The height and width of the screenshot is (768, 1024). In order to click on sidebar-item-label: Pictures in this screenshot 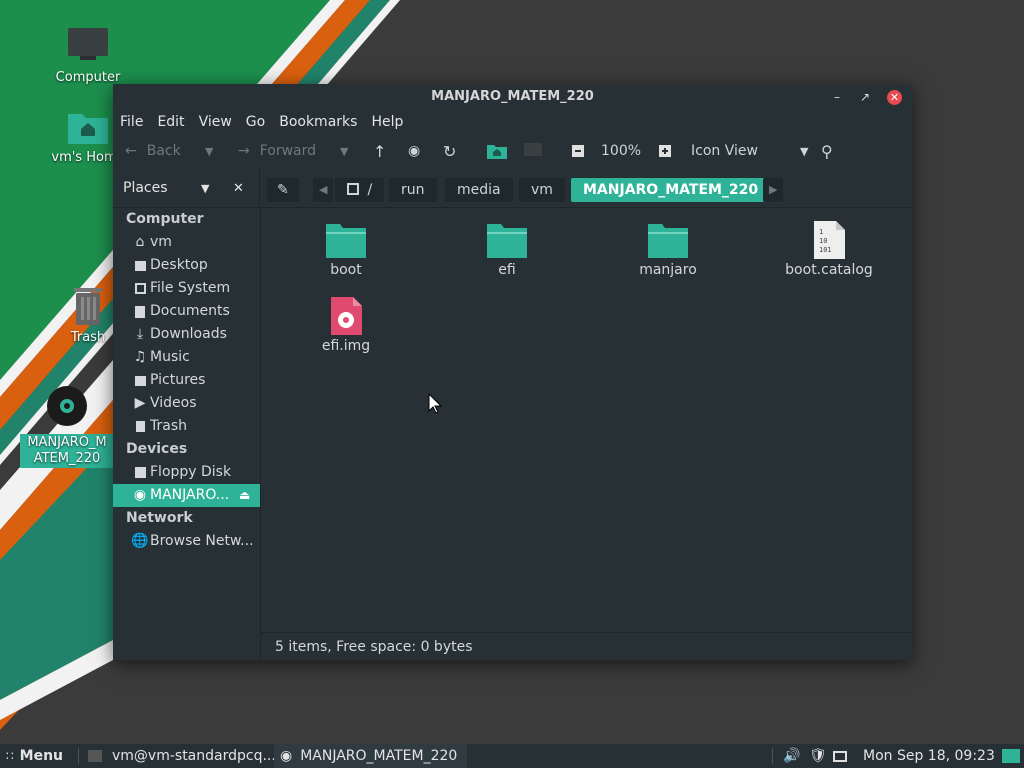, I will do `click(178, 380)`.